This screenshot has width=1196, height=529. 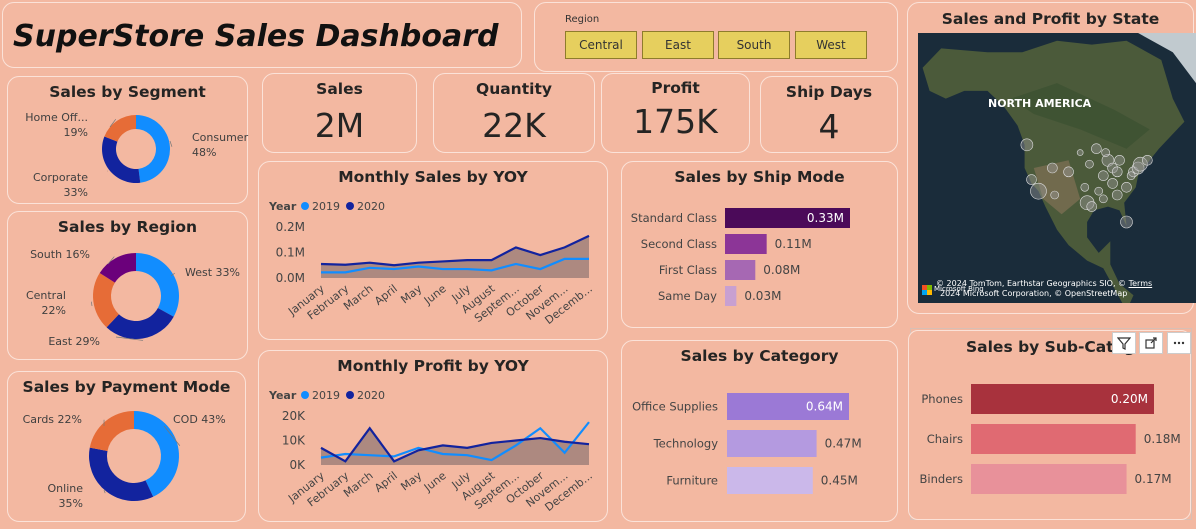 I want to click on slice-label: South 16%, so click(x=60, y=254).